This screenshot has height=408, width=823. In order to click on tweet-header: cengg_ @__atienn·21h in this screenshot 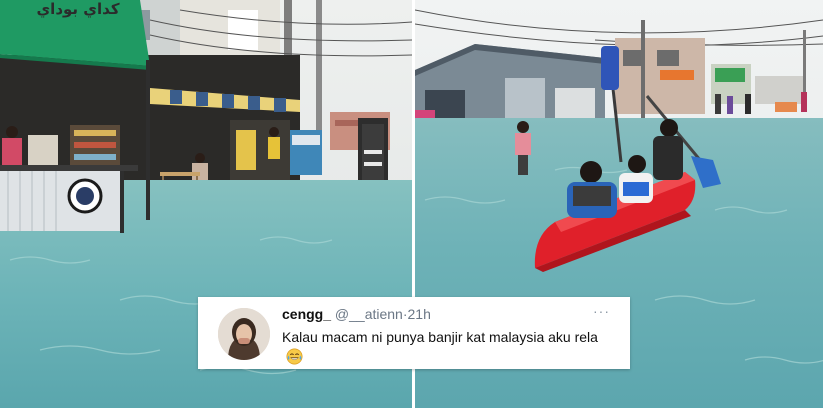, I will do `click(356, 314)`.